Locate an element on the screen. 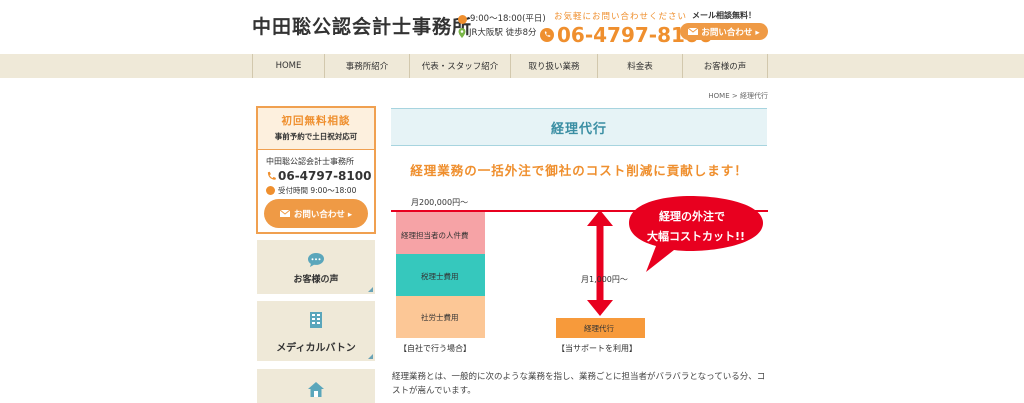  breadcrumb-current: 経理代行 is located at coordinates (754, 96).